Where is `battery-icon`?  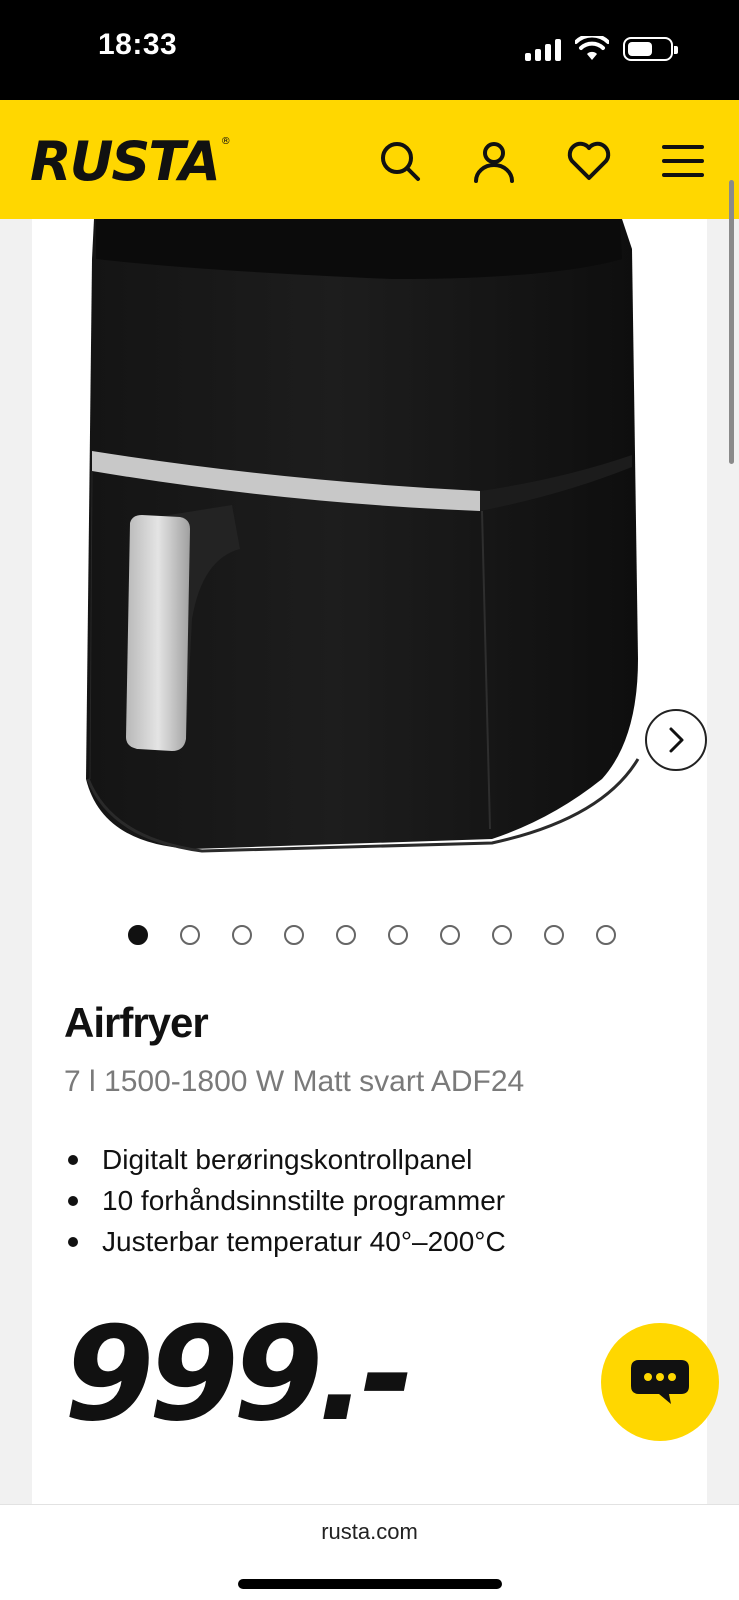
battery-icon is located at coordinates (650, 49).